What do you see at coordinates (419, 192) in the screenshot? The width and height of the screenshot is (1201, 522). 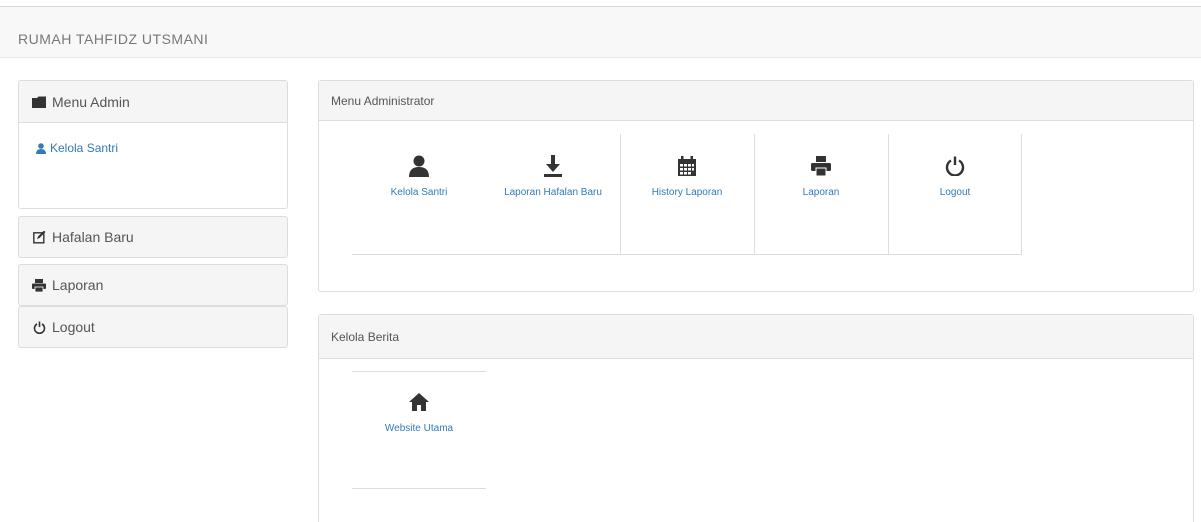 I see `tile-label: Kelola Santri` at bounding box center [419, 192].